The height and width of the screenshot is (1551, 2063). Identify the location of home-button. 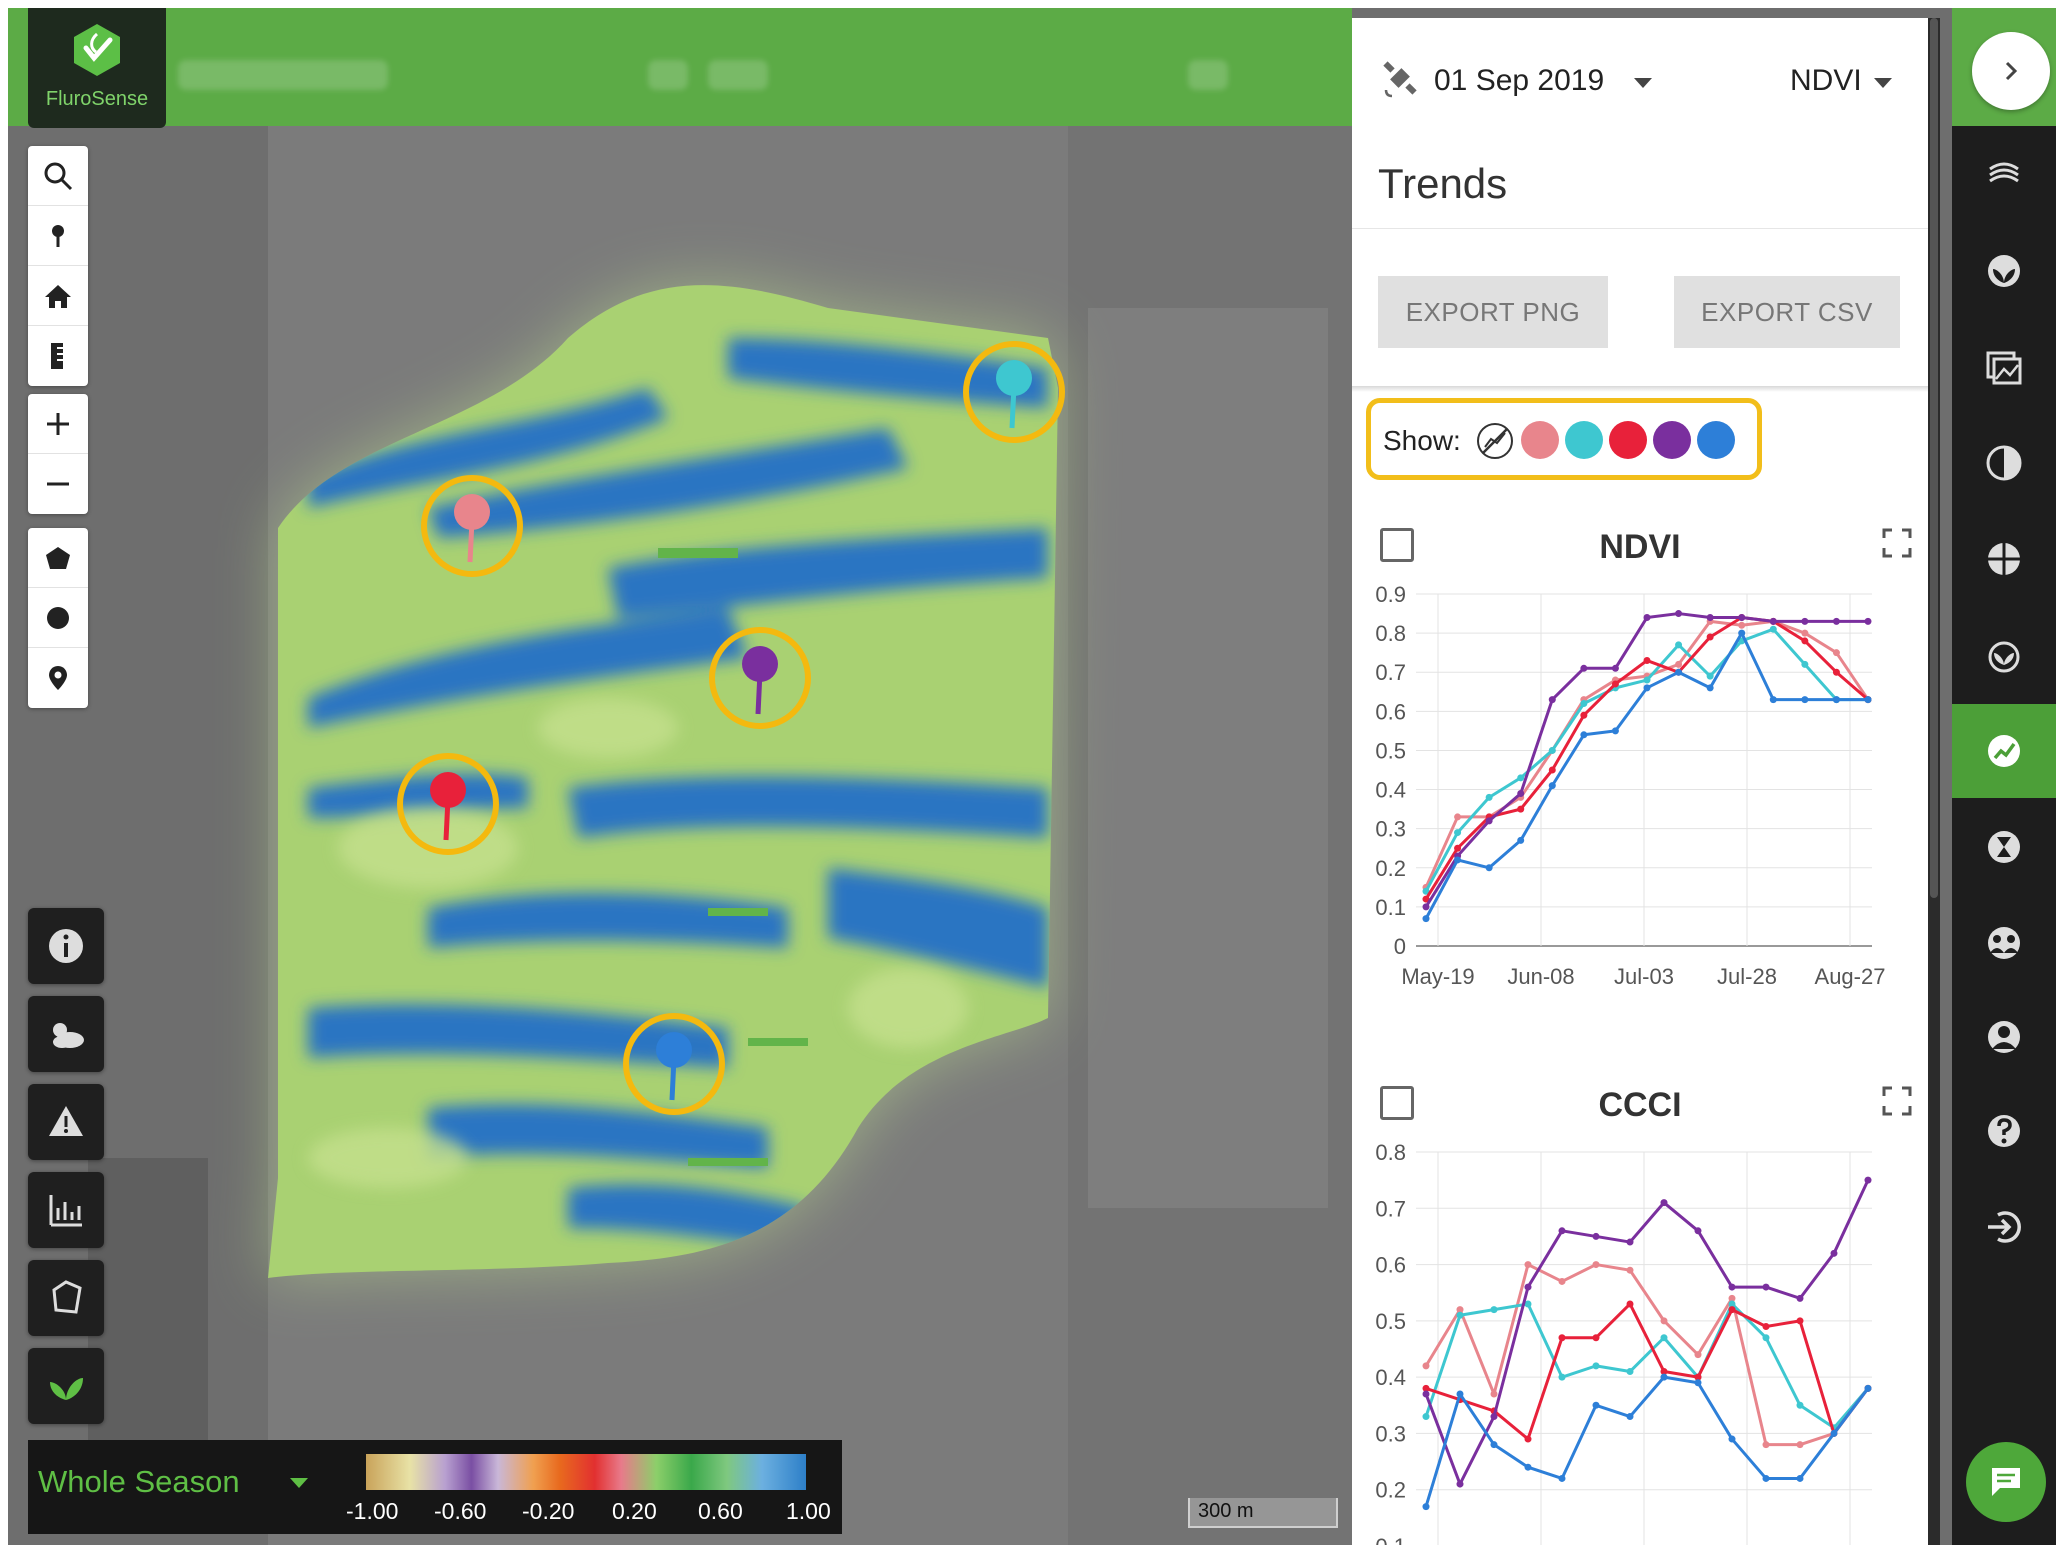
(58, 296).